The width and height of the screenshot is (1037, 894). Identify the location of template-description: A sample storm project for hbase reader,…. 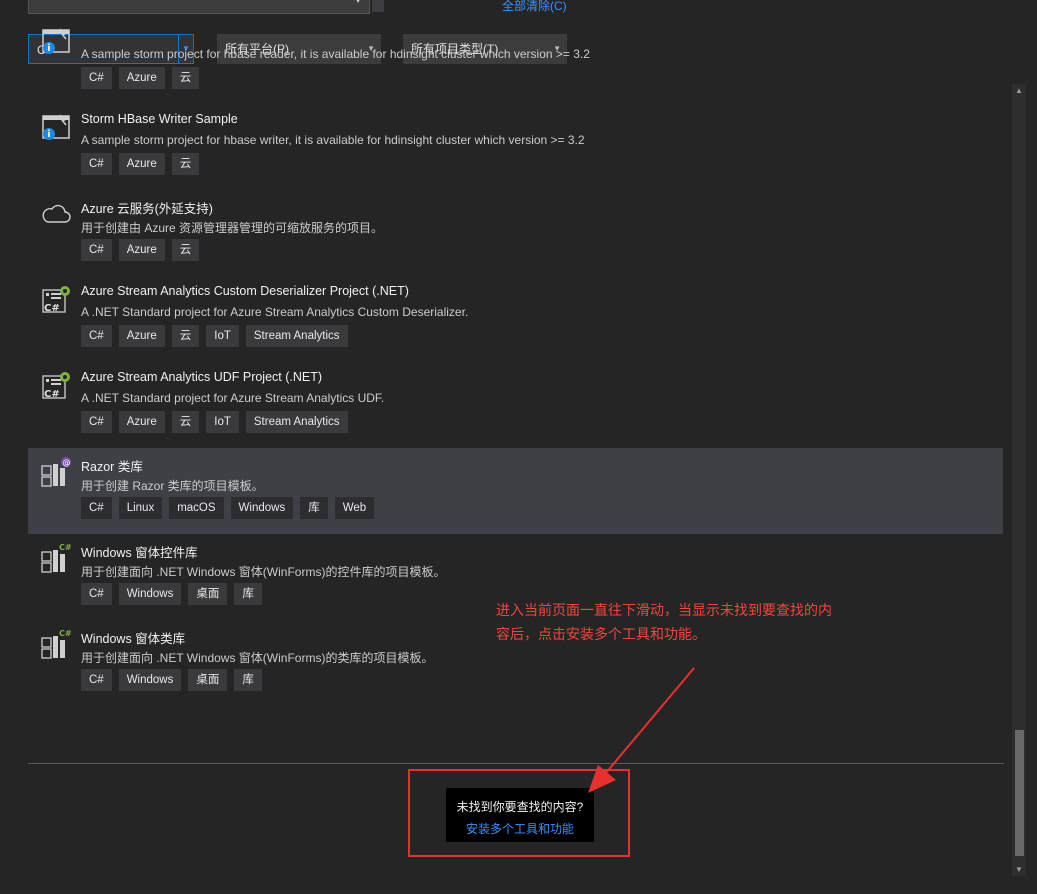
(335, 54).